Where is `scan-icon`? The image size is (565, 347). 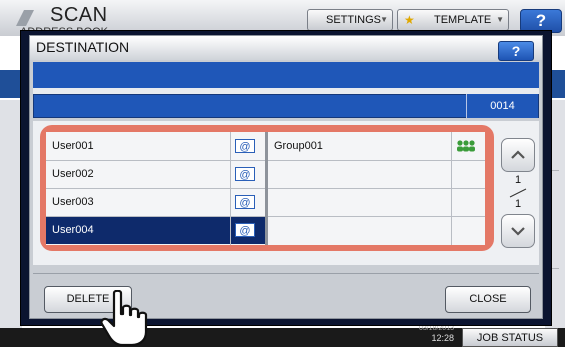
scan-icon is located at coordinates (25, 18).